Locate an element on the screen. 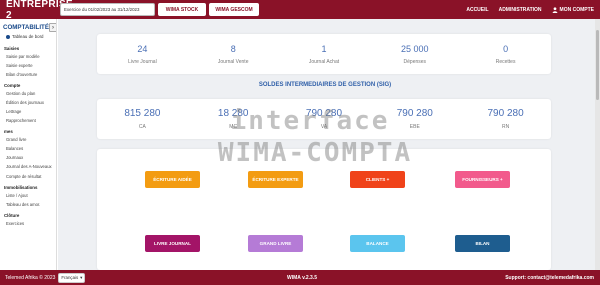 This screenshot has height=285, width=600. scrollbar-thumb is located at coordinates (597, 65).